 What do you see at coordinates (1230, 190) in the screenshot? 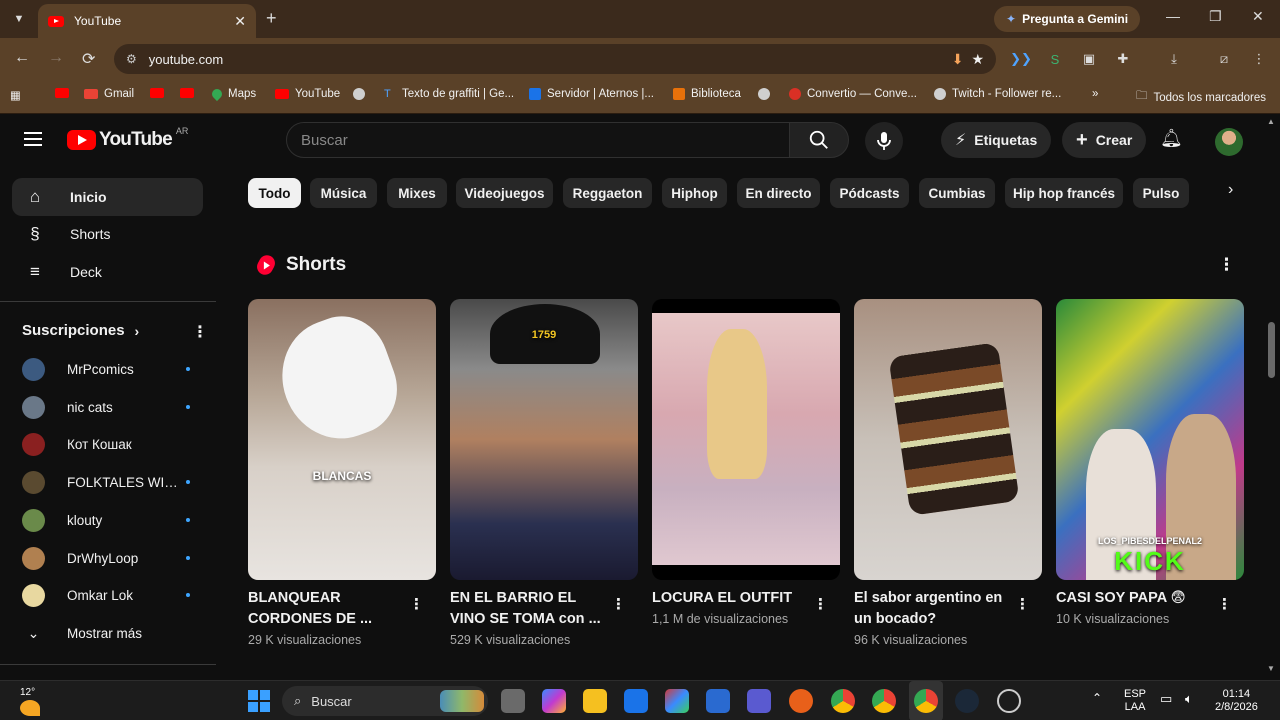
I see `chips-next-icon: ›` at bounding box center [1230, 190].